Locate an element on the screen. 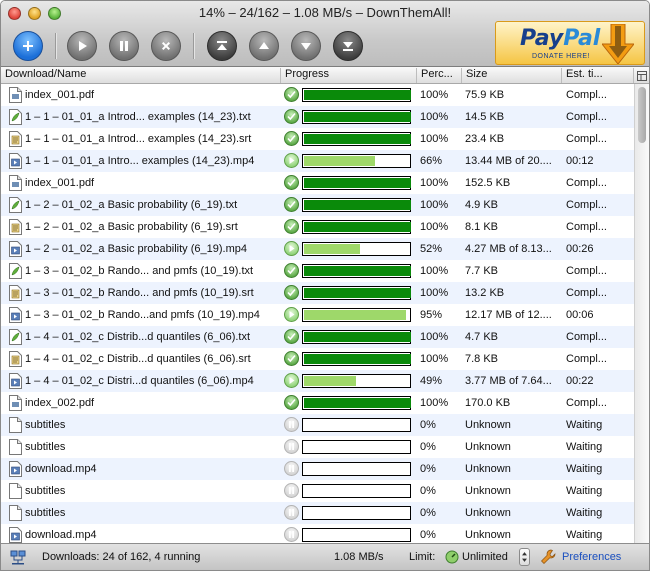  download-est-time: 00:06 is located at coordinates (580, 315).